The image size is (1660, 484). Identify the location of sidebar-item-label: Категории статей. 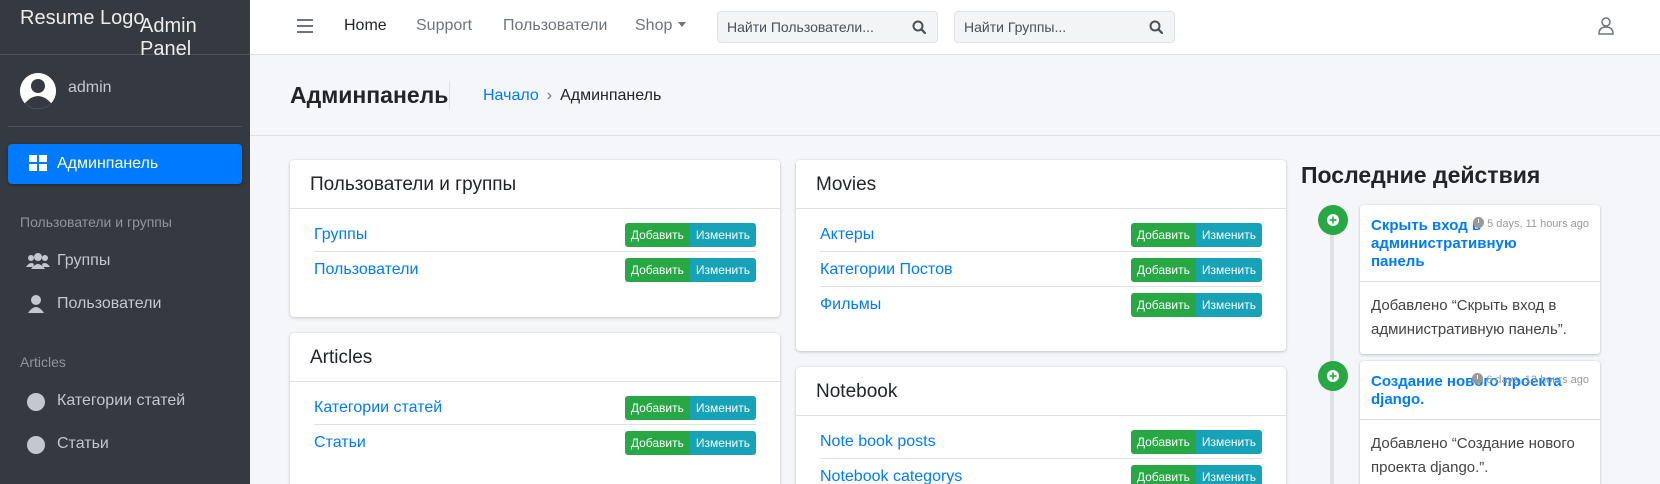
(121, 400).